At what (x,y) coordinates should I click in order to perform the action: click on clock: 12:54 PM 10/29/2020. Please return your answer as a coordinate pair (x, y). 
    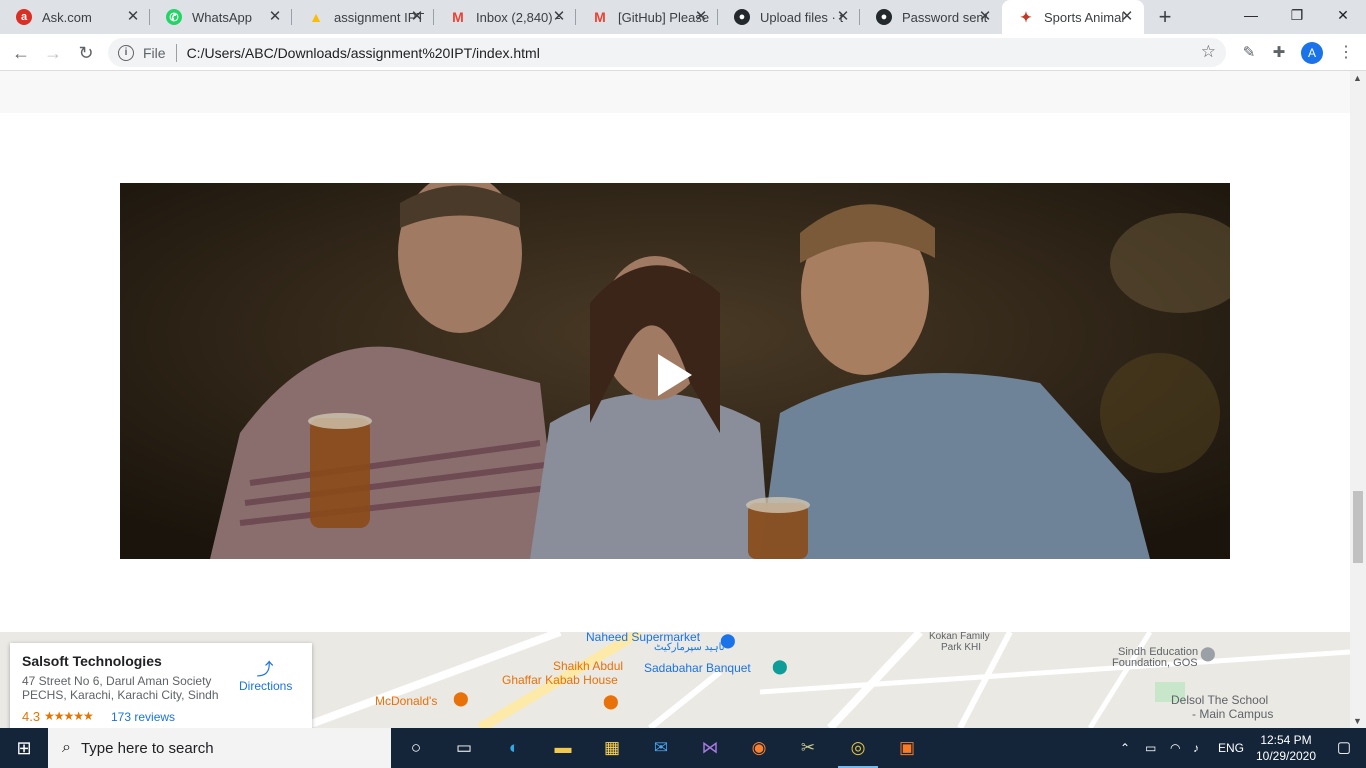
    Looking at the image, I should click on (1286, 748).